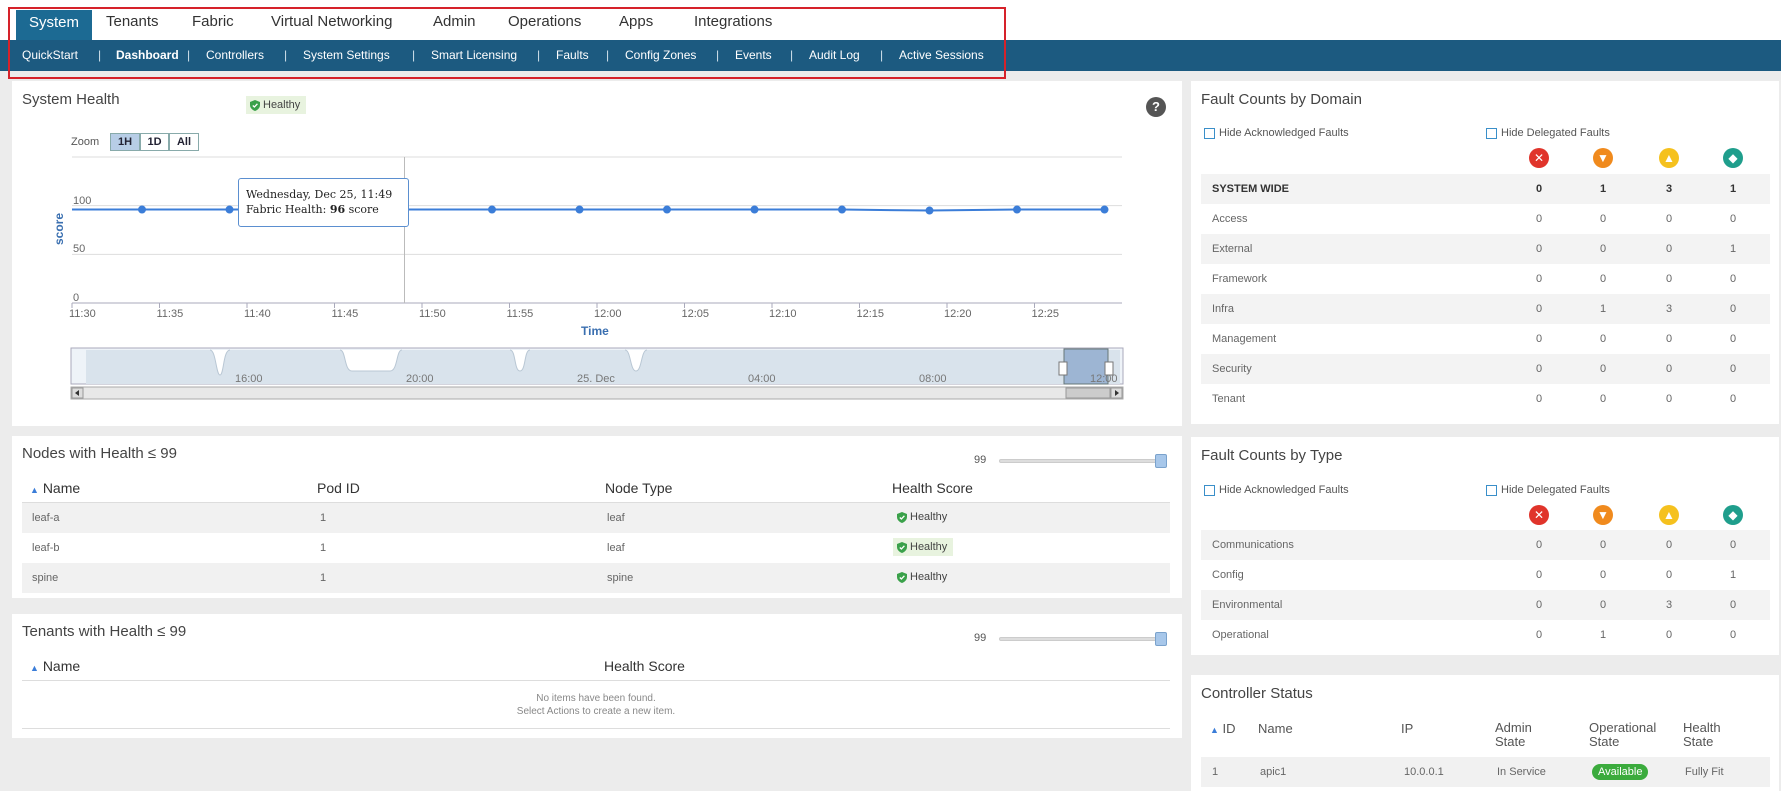  What do you see at coordinates (125, 142) in the screenshot?
I see `zoom-1h-button: 1H` at bounding box center [125, 142].